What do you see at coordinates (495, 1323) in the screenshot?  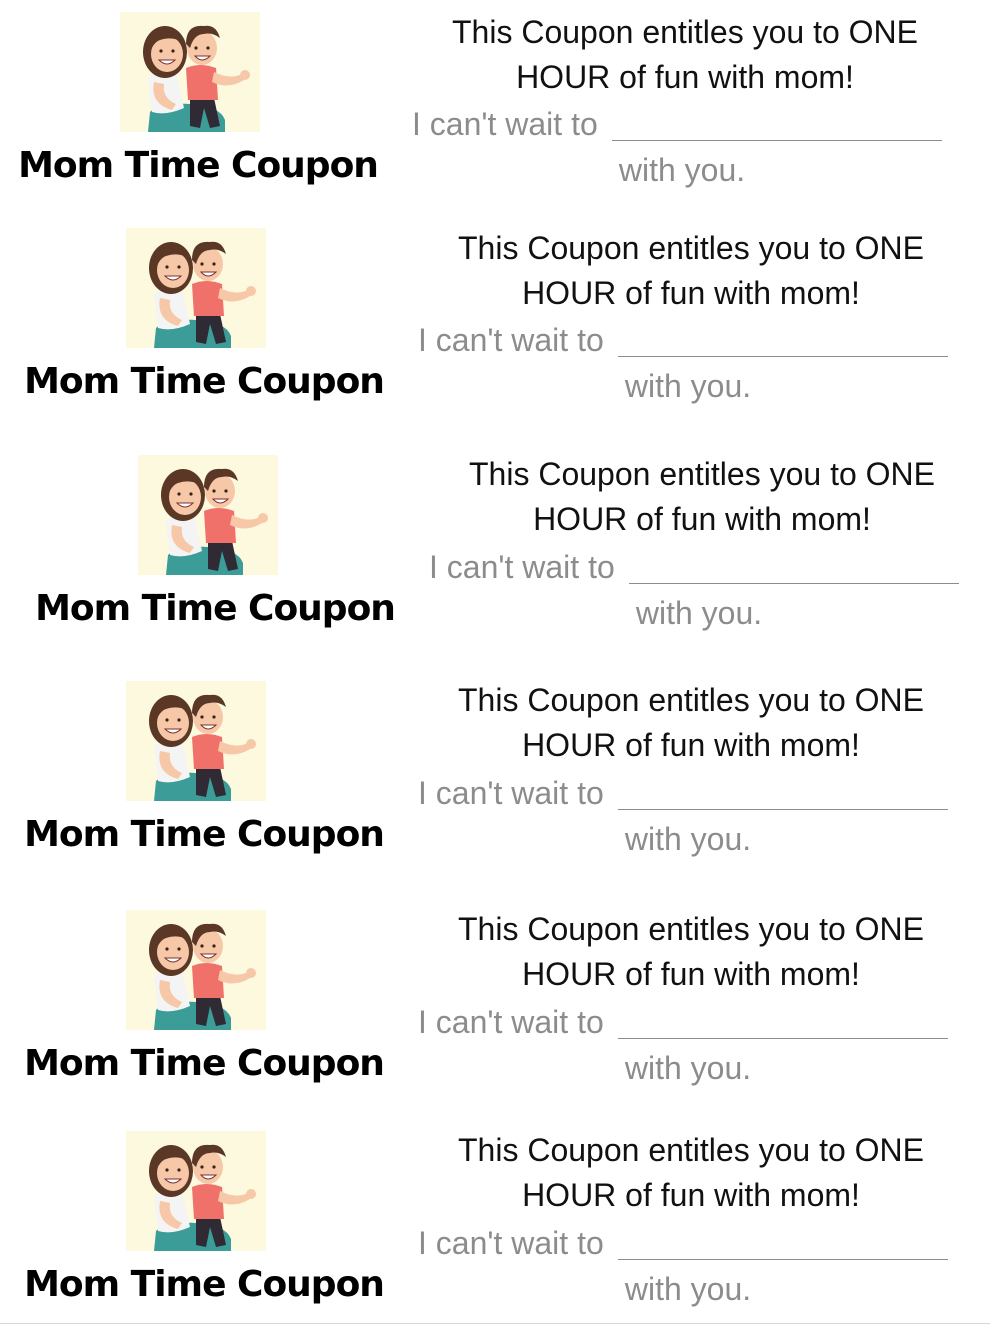 I see `page-bottom-edge` at bounding box center [495, 1323].